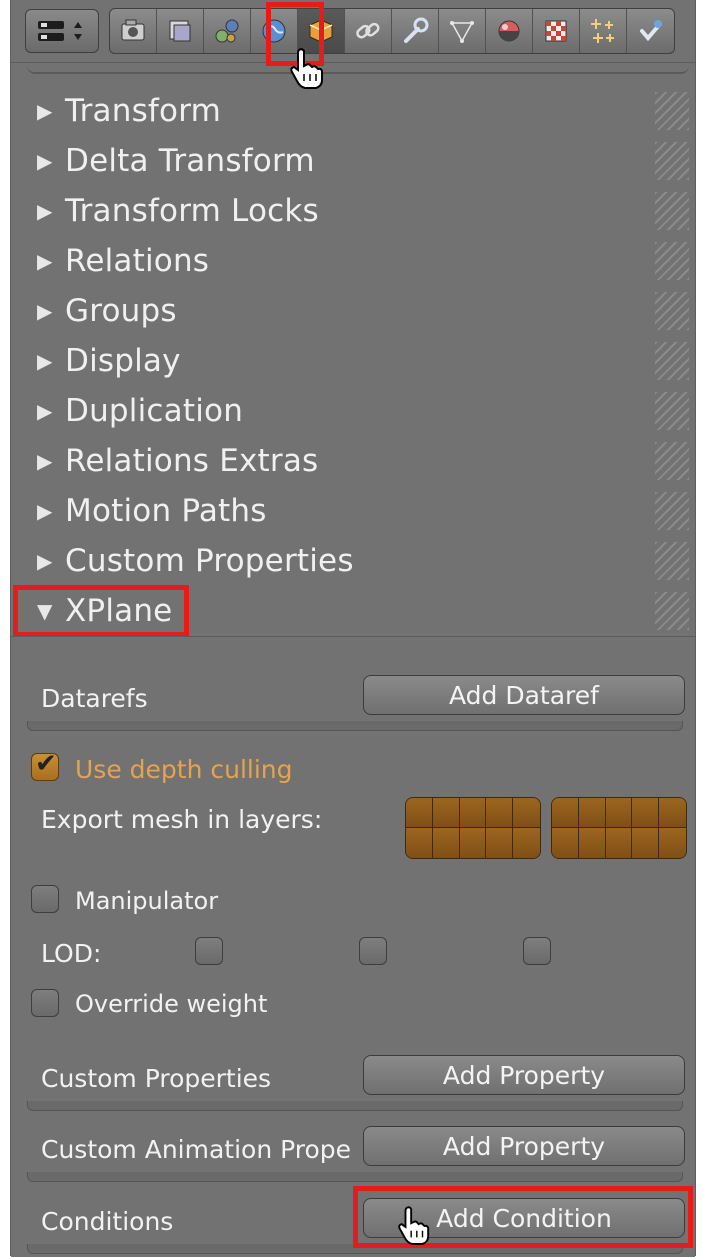 The width and height of the screenshot is (702, 1257). Describe the element at coordinates (209, 561) in the screenshot. I see `panel-label: Custom Properties` at that location.